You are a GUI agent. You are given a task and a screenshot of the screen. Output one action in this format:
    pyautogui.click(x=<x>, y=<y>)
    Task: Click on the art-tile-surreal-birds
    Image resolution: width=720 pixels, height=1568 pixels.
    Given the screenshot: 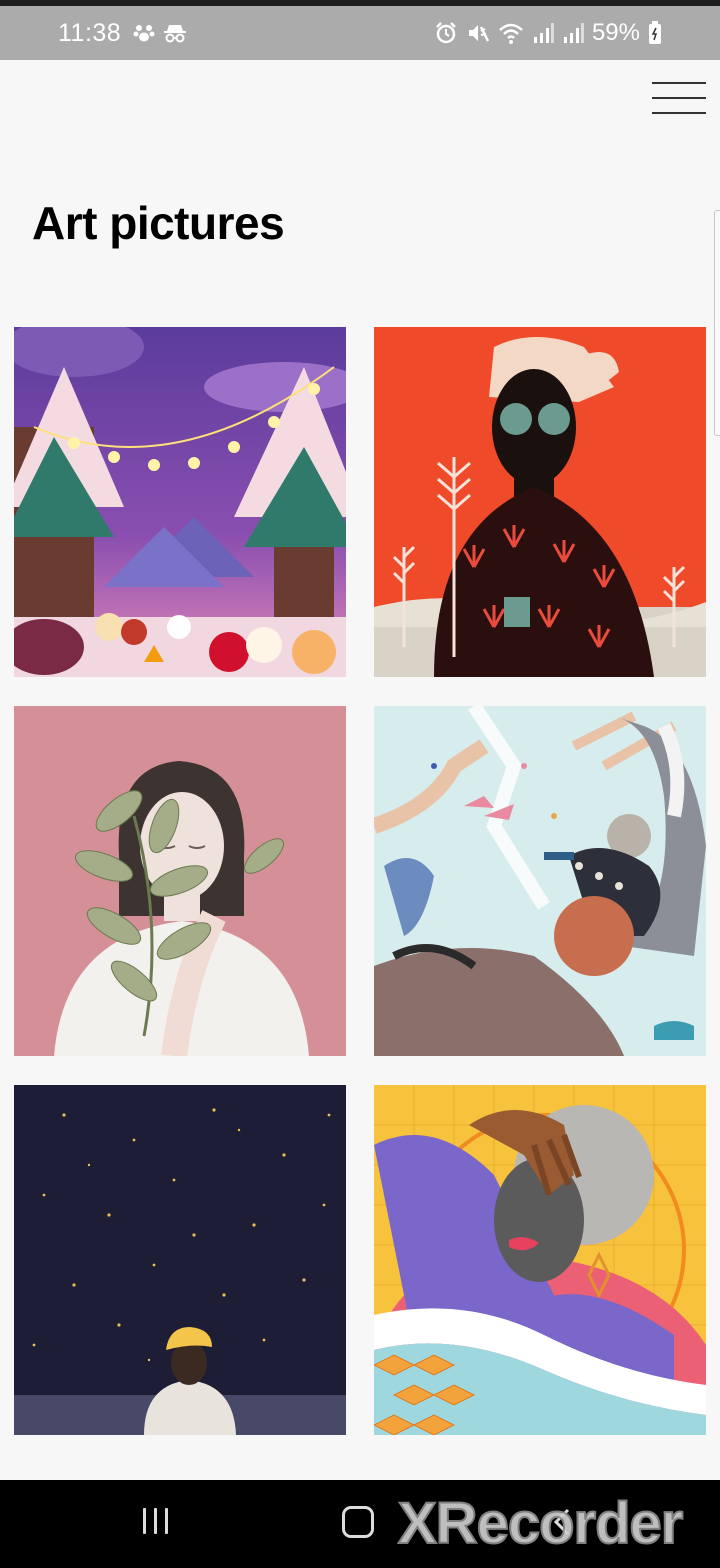 What is the action you would take?
    pyautogui.click(x=540, y=881)
    